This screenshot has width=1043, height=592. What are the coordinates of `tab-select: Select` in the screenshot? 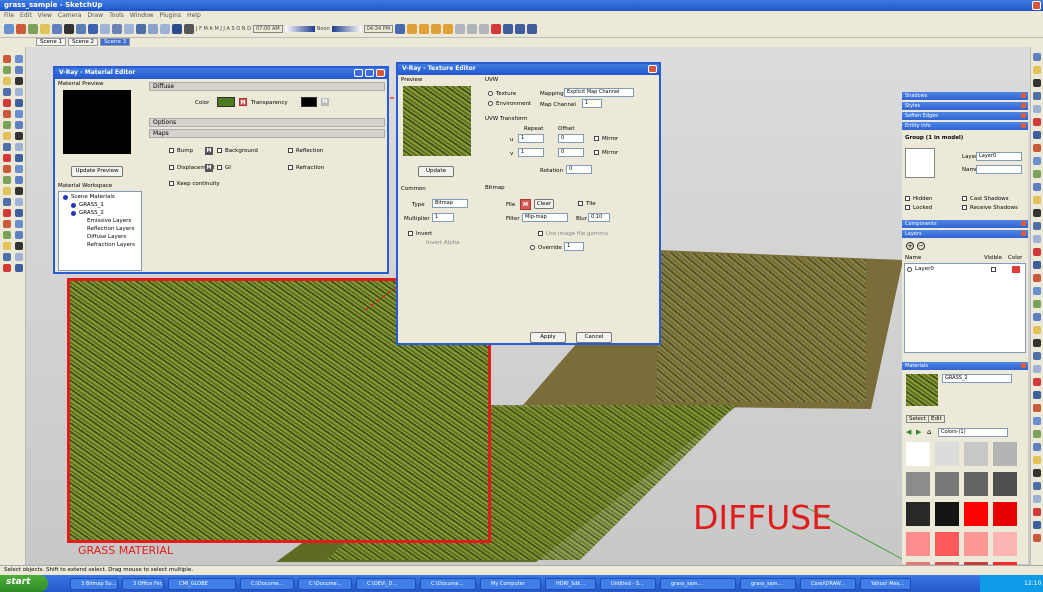 It's located at (917, 419).